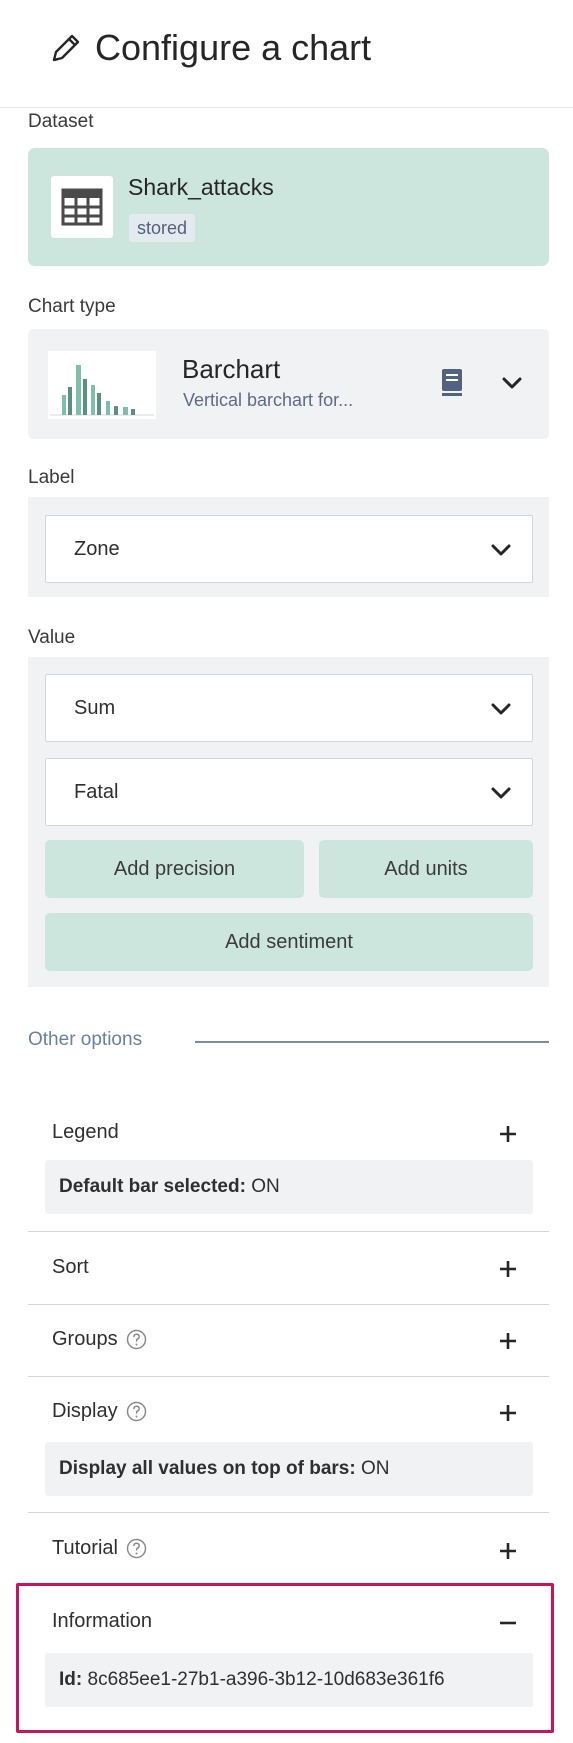 The width and height of the screenshot is (573, 1743). Describe the element at coordinates (71, 1679) in the screenshot. I see `information-id-label: Id:` at that location.